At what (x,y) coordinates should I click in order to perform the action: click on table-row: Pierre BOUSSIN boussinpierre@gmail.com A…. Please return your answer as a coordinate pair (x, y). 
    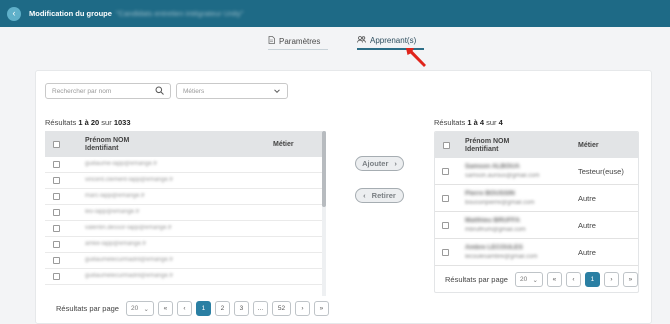
    Looking at the image, I should click on (536, 198).